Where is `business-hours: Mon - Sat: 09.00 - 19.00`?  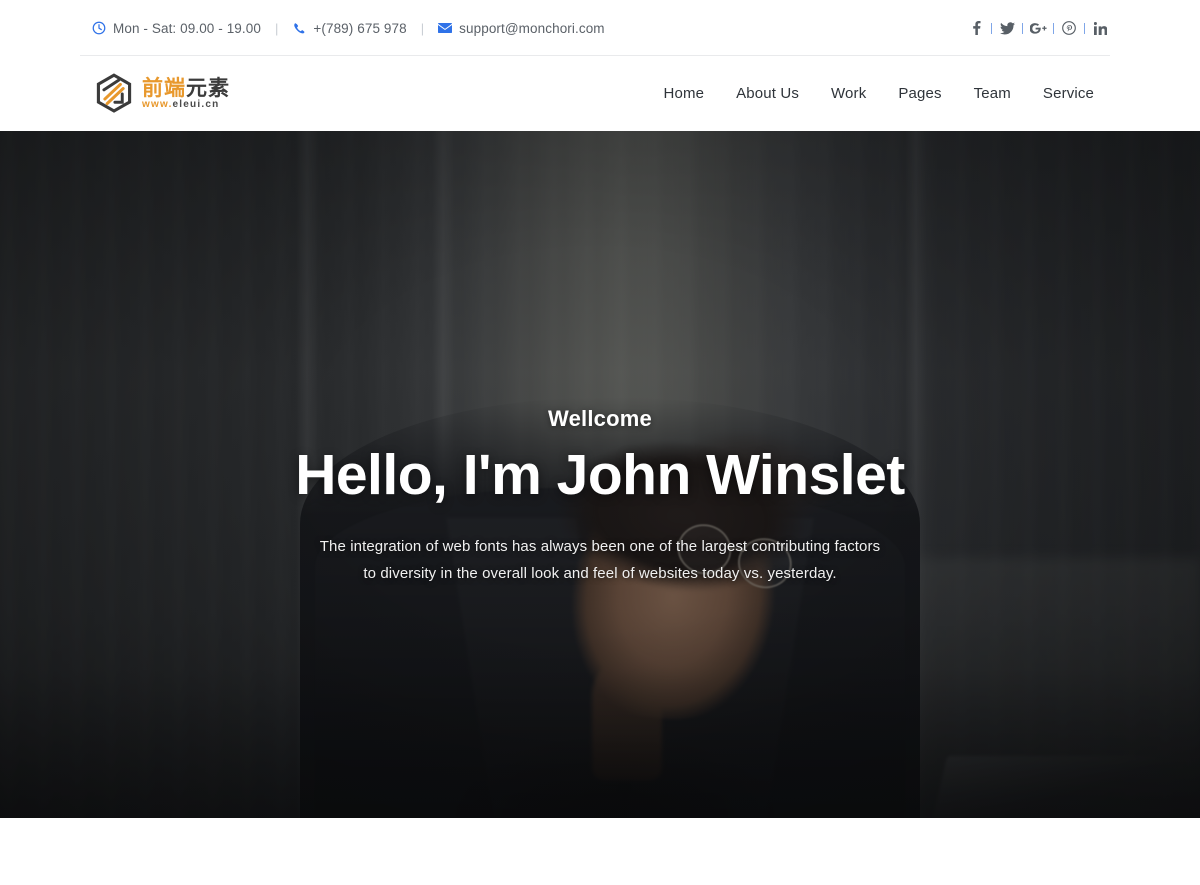
business-hours: Mon - Sat: 09.00 - 19.00 is located at coordinates (176, 28).